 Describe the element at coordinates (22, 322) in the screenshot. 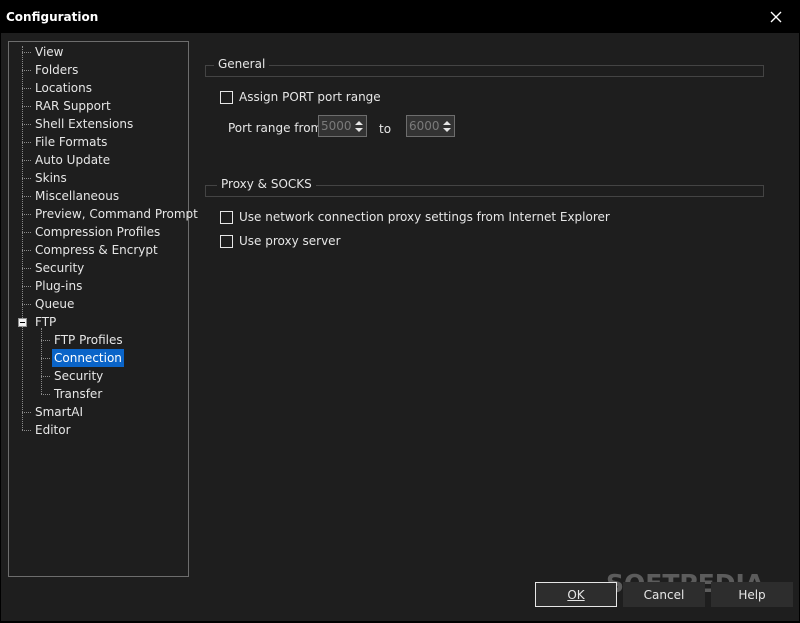

I see `collapse-icon` at that location.